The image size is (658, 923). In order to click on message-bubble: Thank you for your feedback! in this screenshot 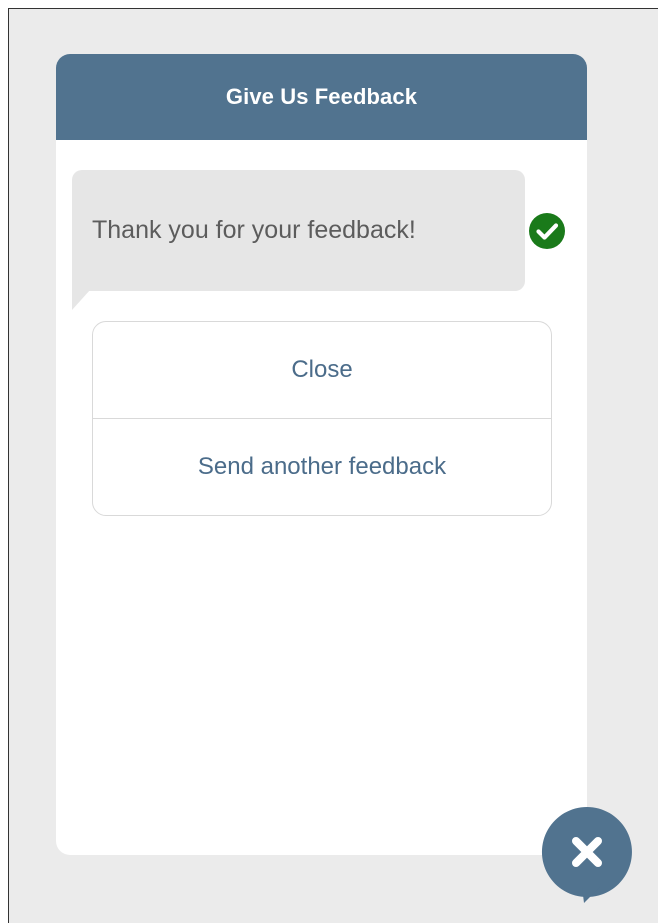, I will do `click(298, 230)`.